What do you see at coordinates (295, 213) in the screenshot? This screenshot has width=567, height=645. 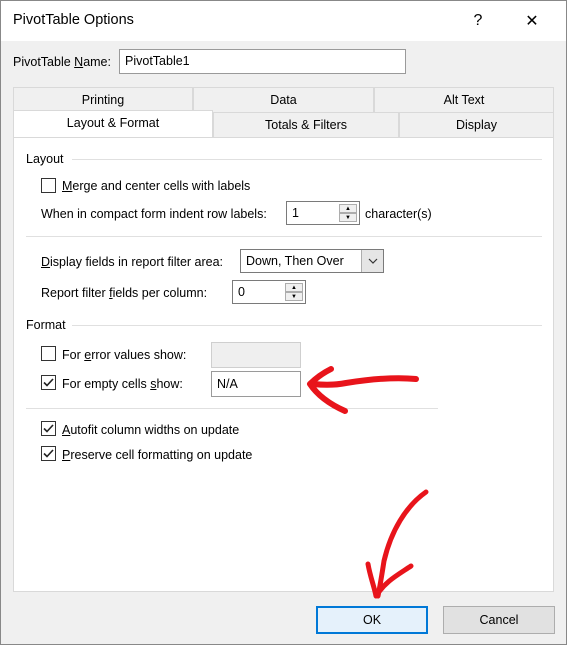 I see `indent-value: 1` at bounding box center [295, 213].